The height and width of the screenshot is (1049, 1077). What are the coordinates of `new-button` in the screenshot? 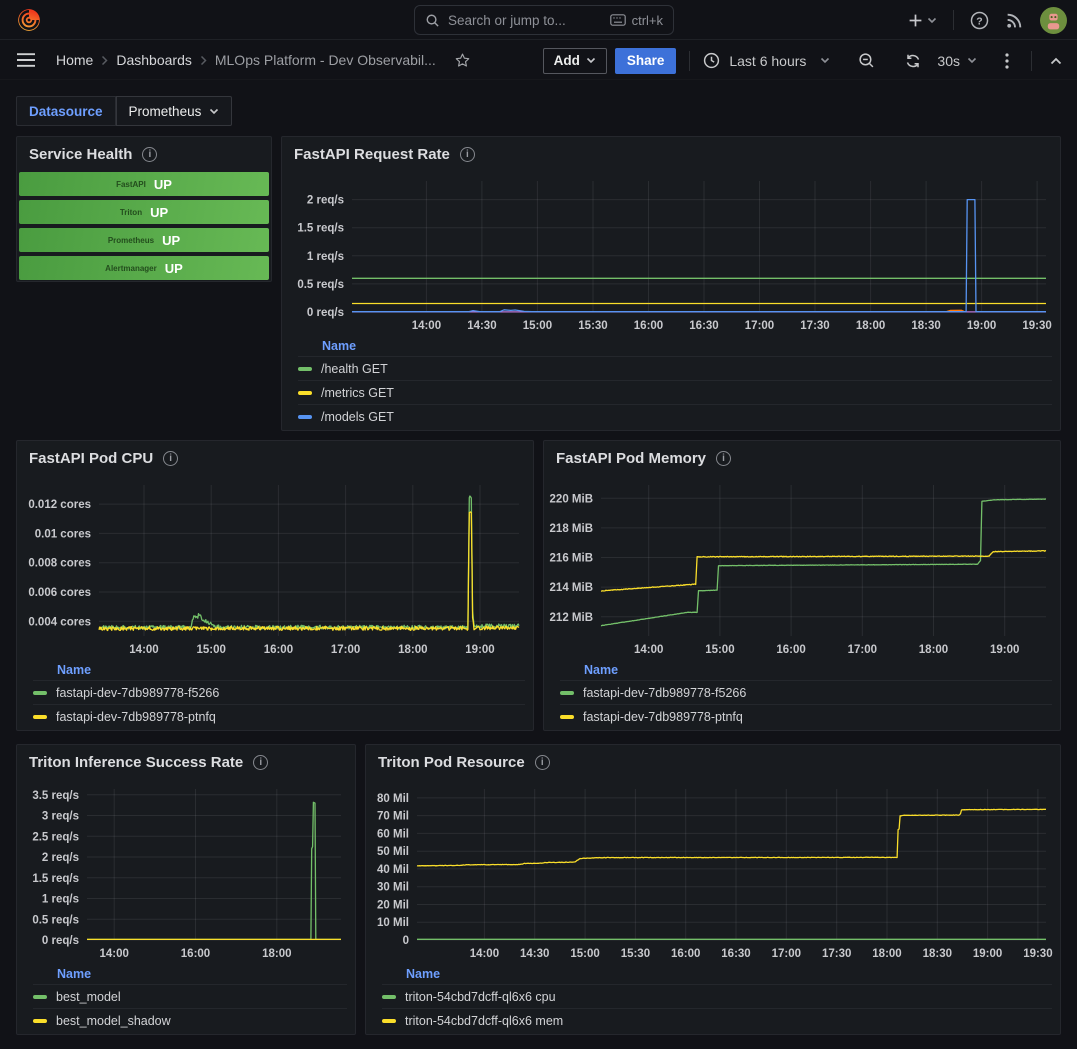 It's located at (922, 20).